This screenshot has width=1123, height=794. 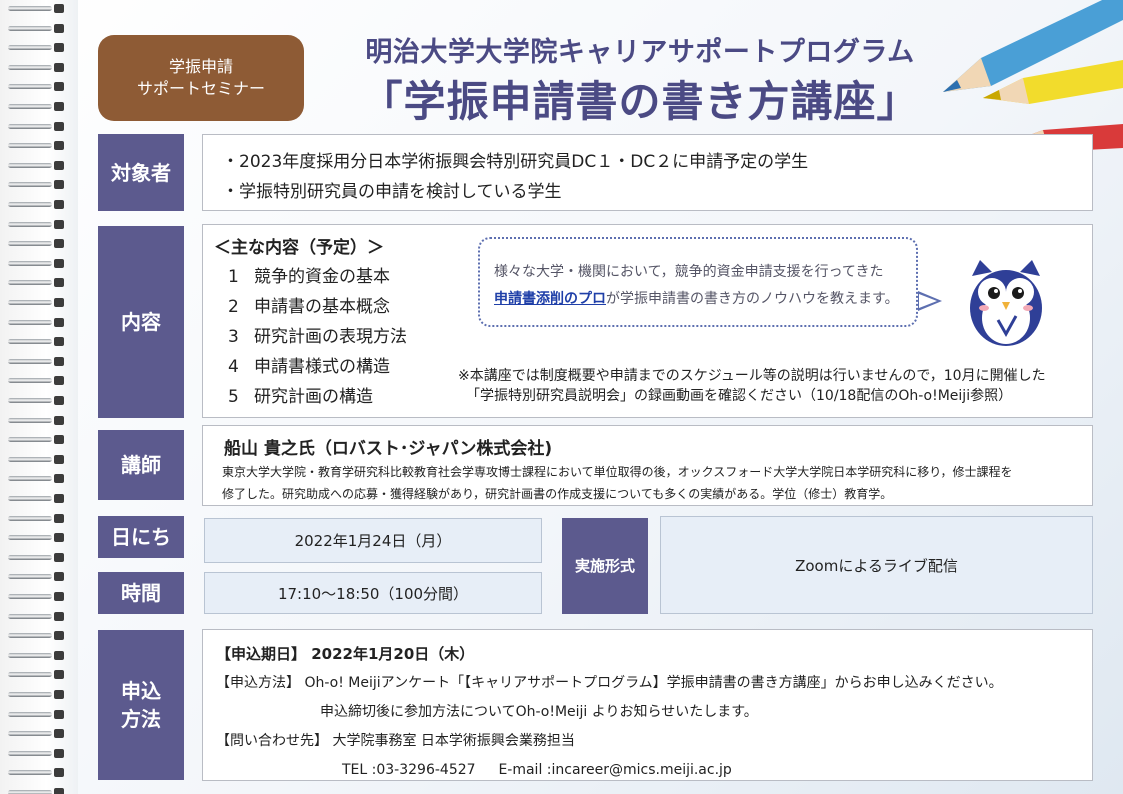 What do you see at coordinates (605, 566) in the screenshot?
I see `format-label: 実施形式` at bounding box center [605, 566].